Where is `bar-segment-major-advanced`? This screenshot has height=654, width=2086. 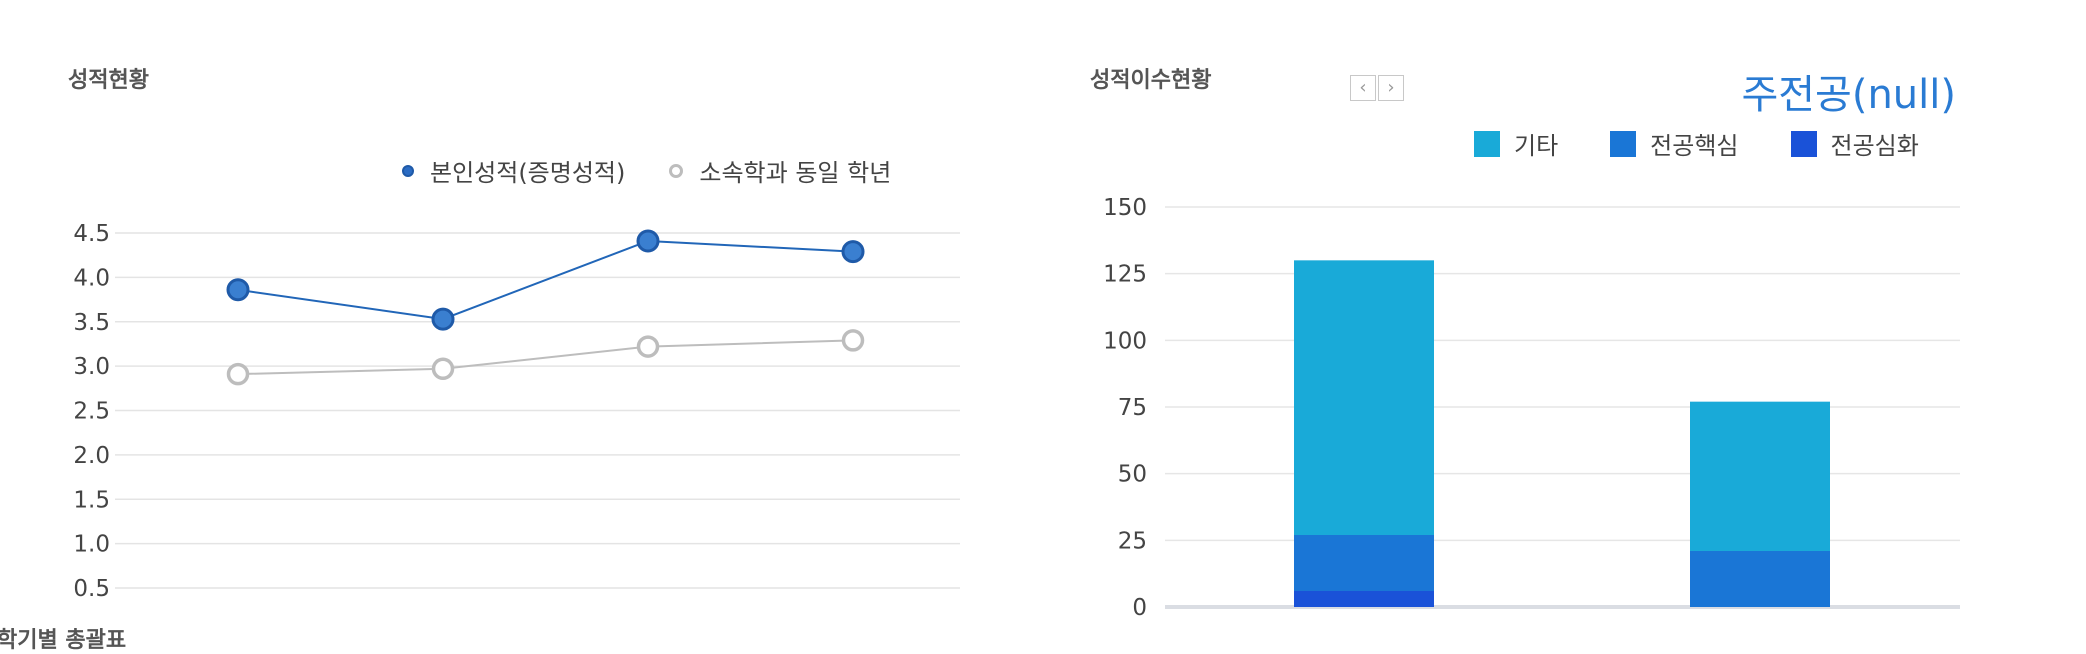
bar-segment-major-advanced is located at coordinates (1364, 599).